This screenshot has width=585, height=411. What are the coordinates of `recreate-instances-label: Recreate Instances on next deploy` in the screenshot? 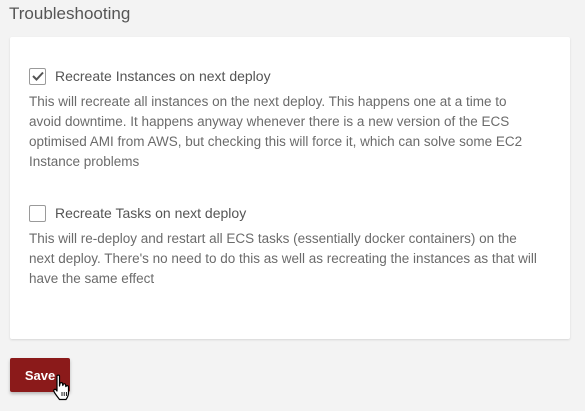 It's located at (163, 76).